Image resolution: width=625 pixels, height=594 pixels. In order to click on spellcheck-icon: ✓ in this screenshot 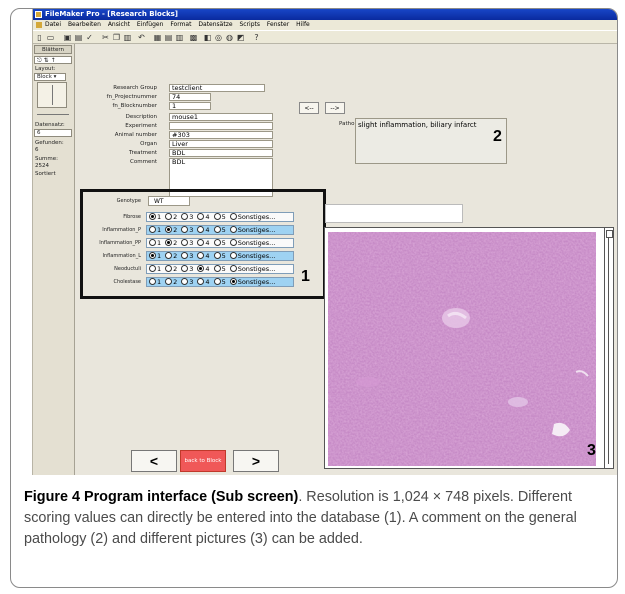, I will do `click(89, 37)`.